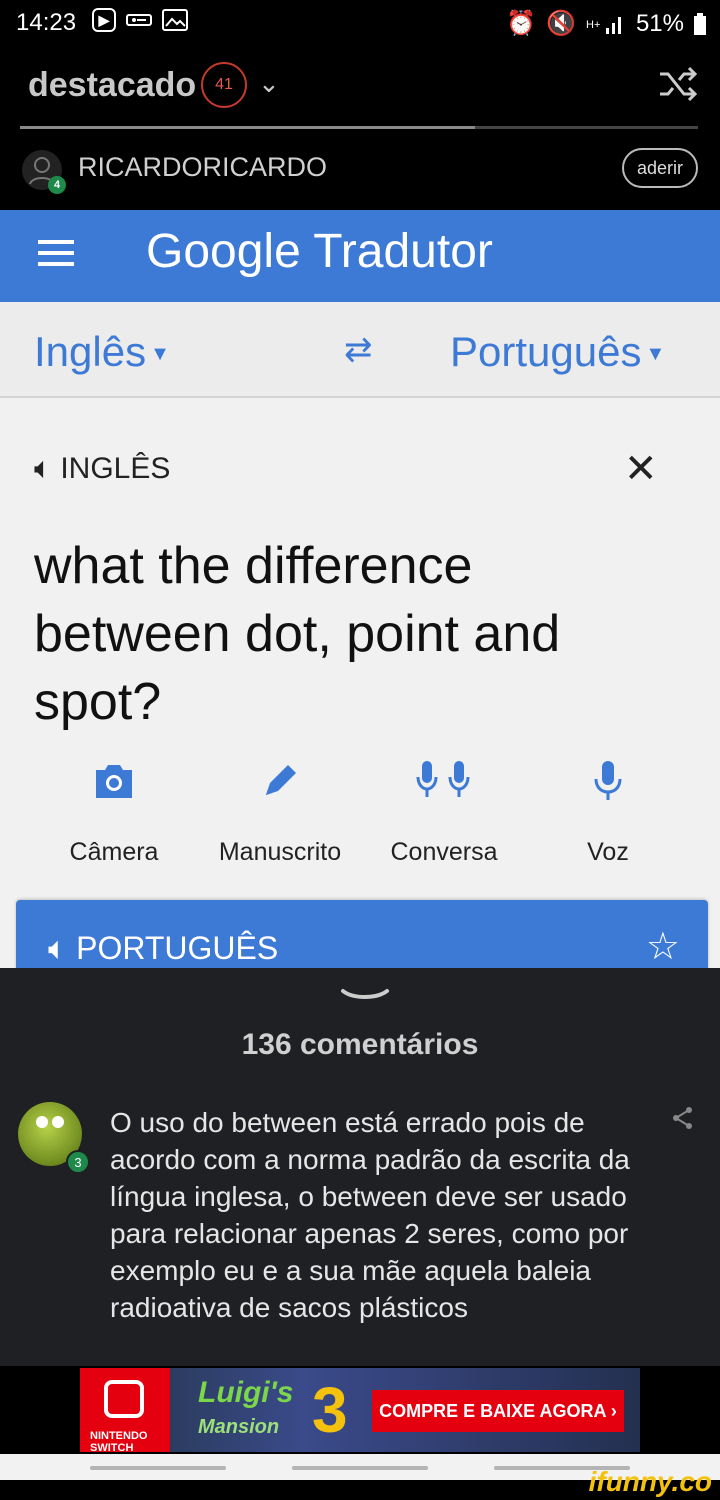  What do you see at coordinates (593, 25) in the screenshot?
I see `svg-text: H+` at bounding box center [593, 25].